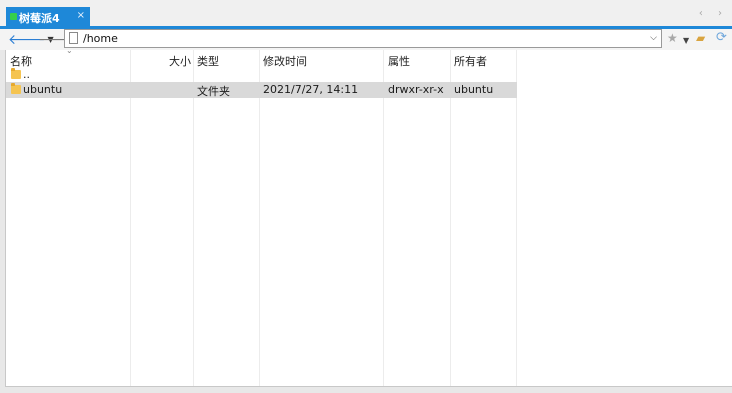 Image resolution: width=732 pixels, height=393 pixels. Describe the element at coordinates (363, 38) in the screenshot. I see `path-input: /home ⌵` at that location.